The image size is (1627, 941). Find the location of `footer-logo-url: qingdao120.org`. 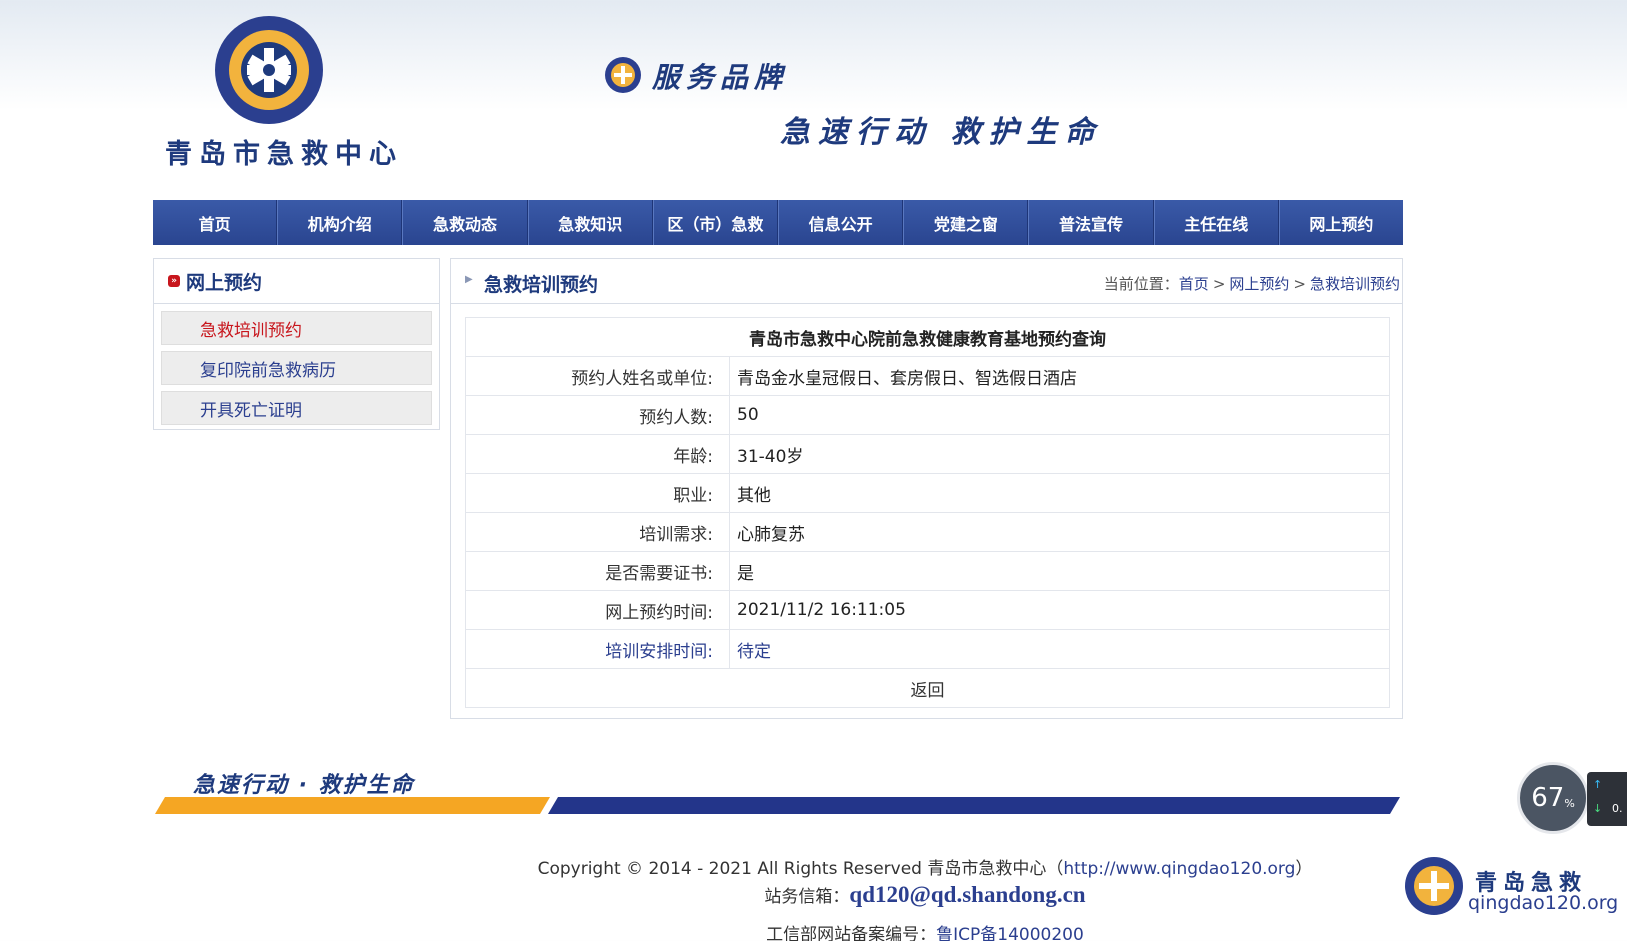

footer-logo-url: qingdao120.org is located at coordinates (1543, 903).